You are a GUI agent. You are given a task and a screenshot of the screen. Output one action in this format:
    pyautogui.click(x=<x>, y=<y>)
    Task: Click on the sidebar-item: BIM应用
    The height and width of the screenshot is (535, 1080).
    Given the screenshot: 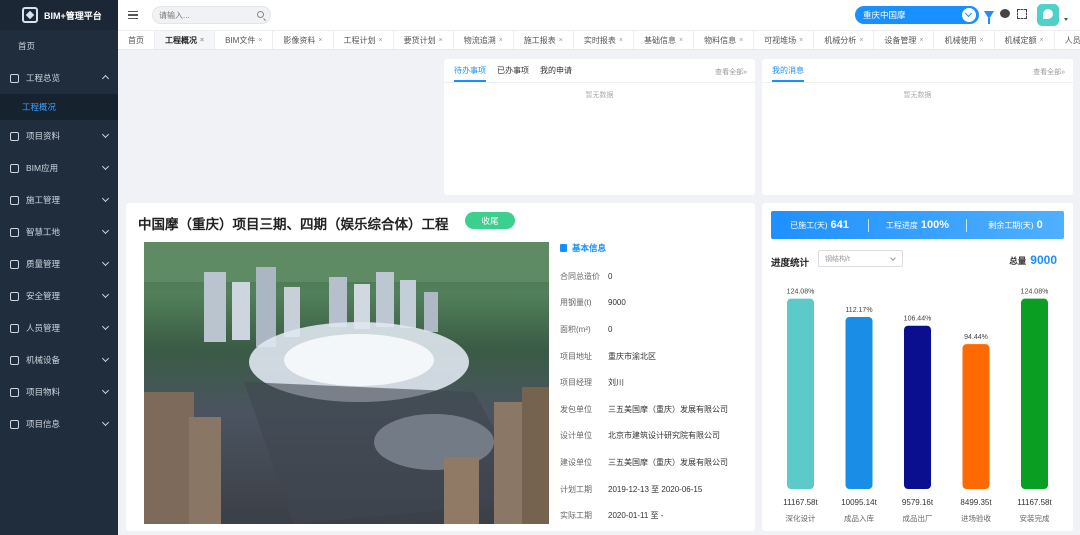 What is the action you would take?
    pyautogui.click(x=59, y=168)
    